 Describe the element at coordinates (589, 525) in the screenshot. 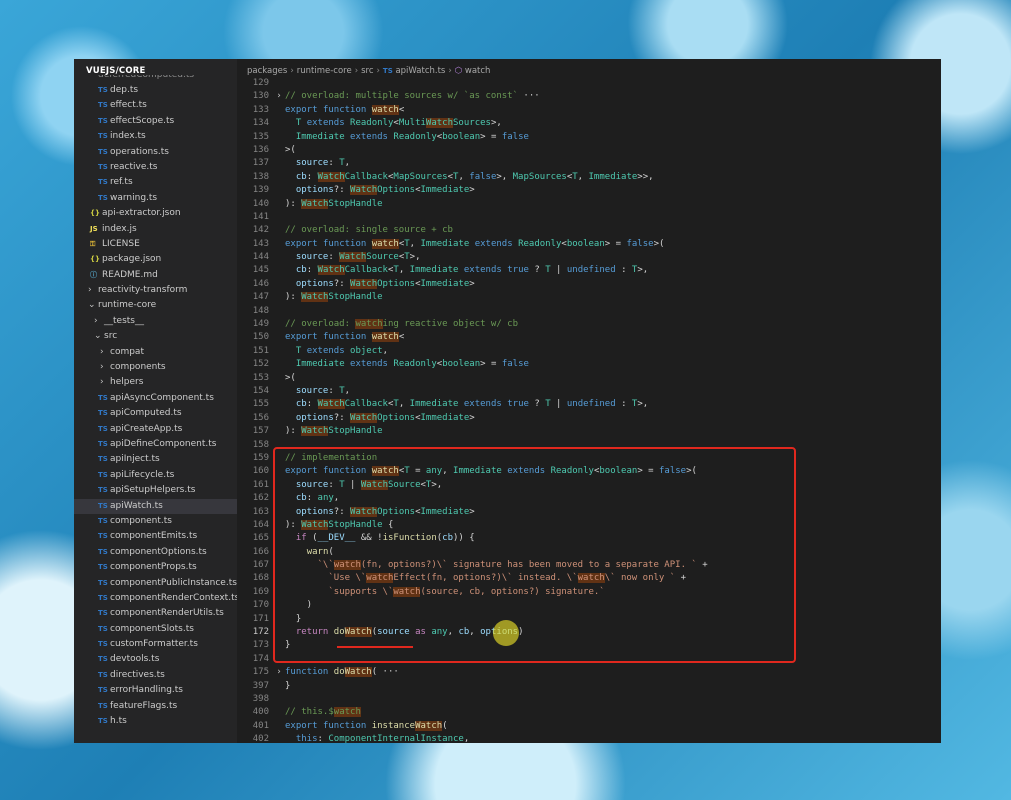

I see `code-line: 164 ): WatchStopHandle {` at that location.